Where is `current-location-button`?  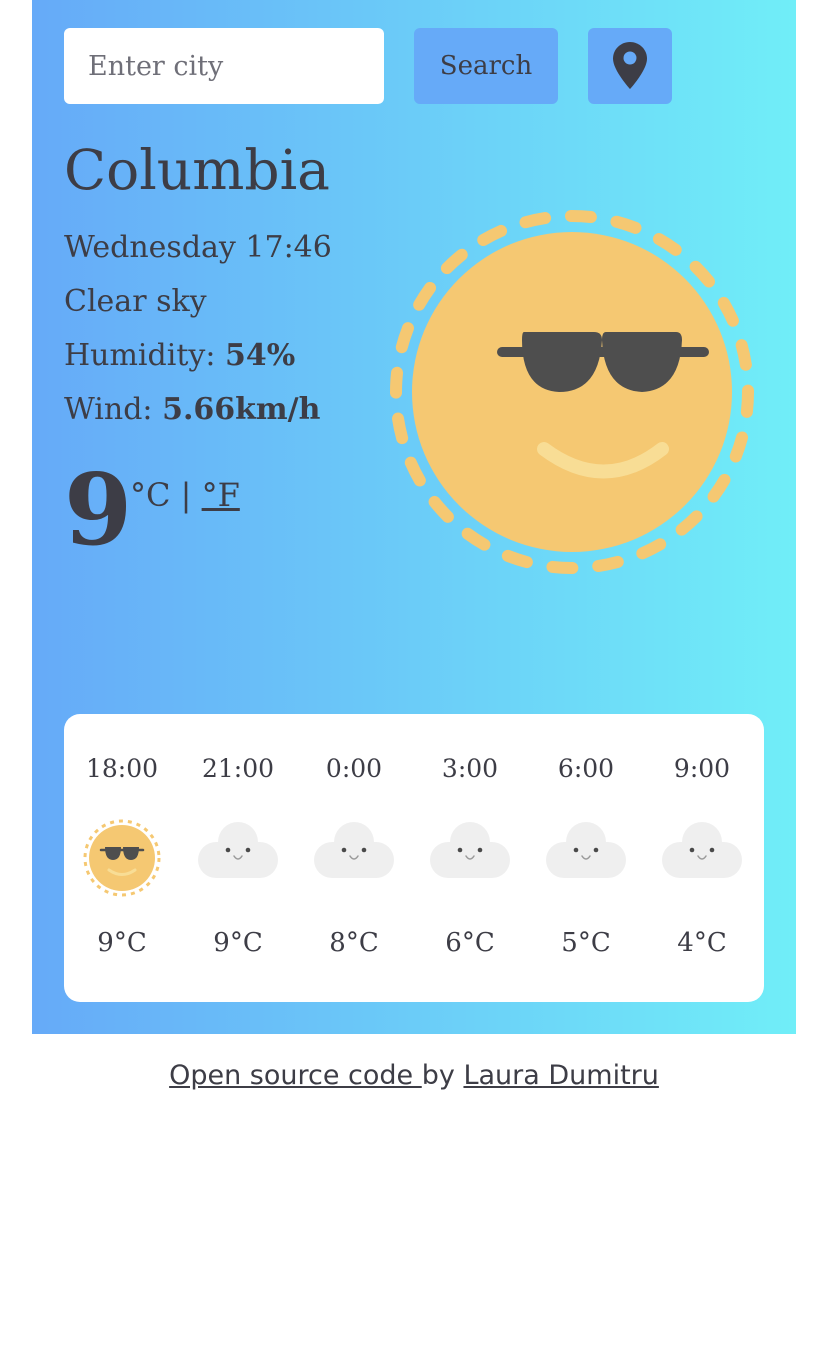
current-location-button is located at coordinates (630, 66).